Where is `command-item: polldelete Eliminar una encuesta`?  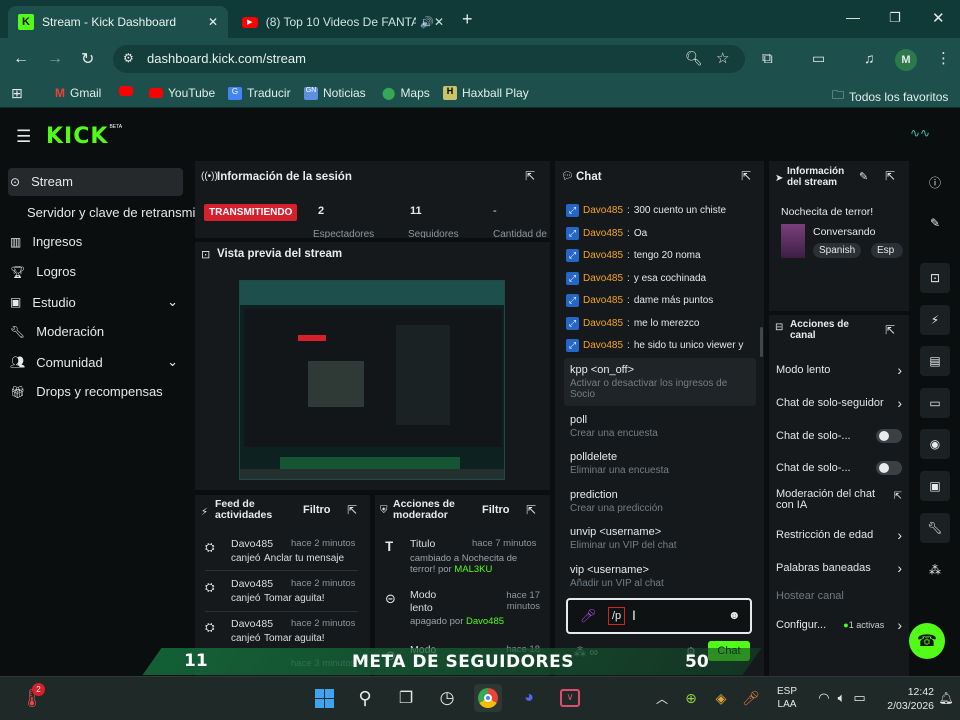
command-item: polldelete Eliminar una encuesta is located at coordinates (662, 463).